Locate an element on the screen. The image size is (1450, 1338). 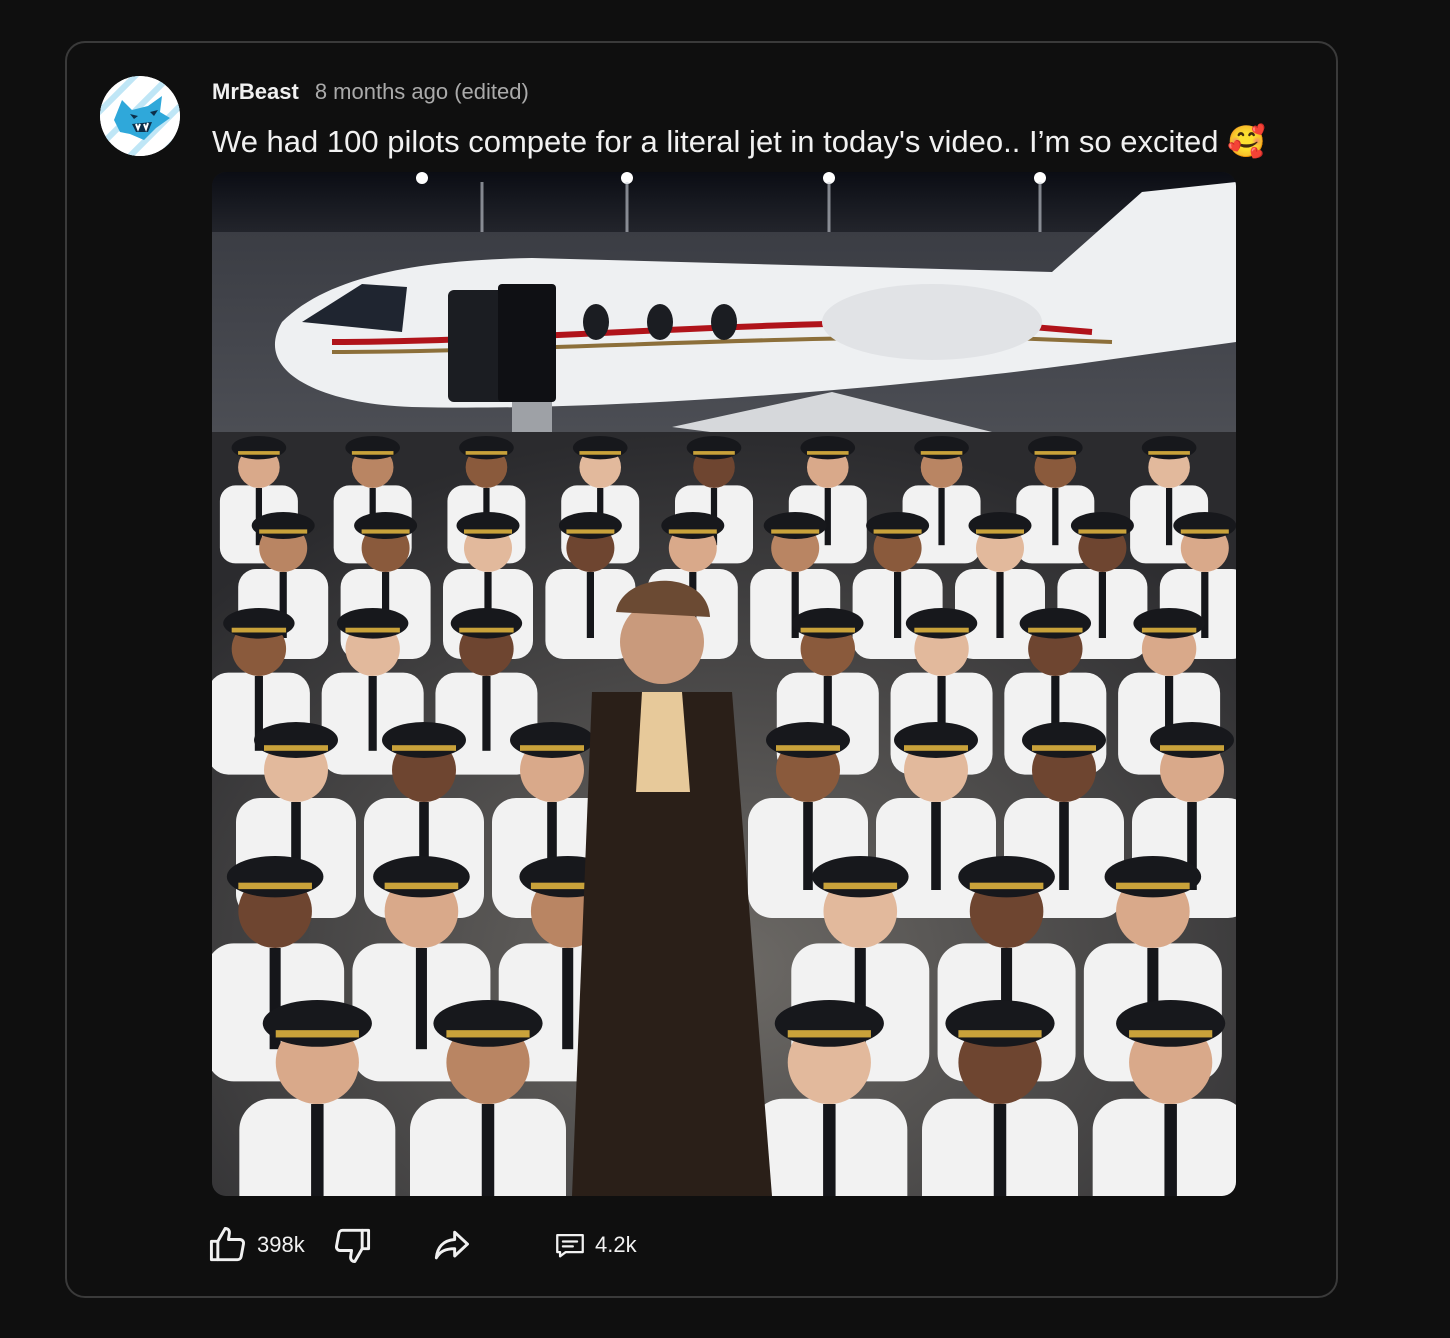
share-arrow-icon is located at coordinates (451, 1245).